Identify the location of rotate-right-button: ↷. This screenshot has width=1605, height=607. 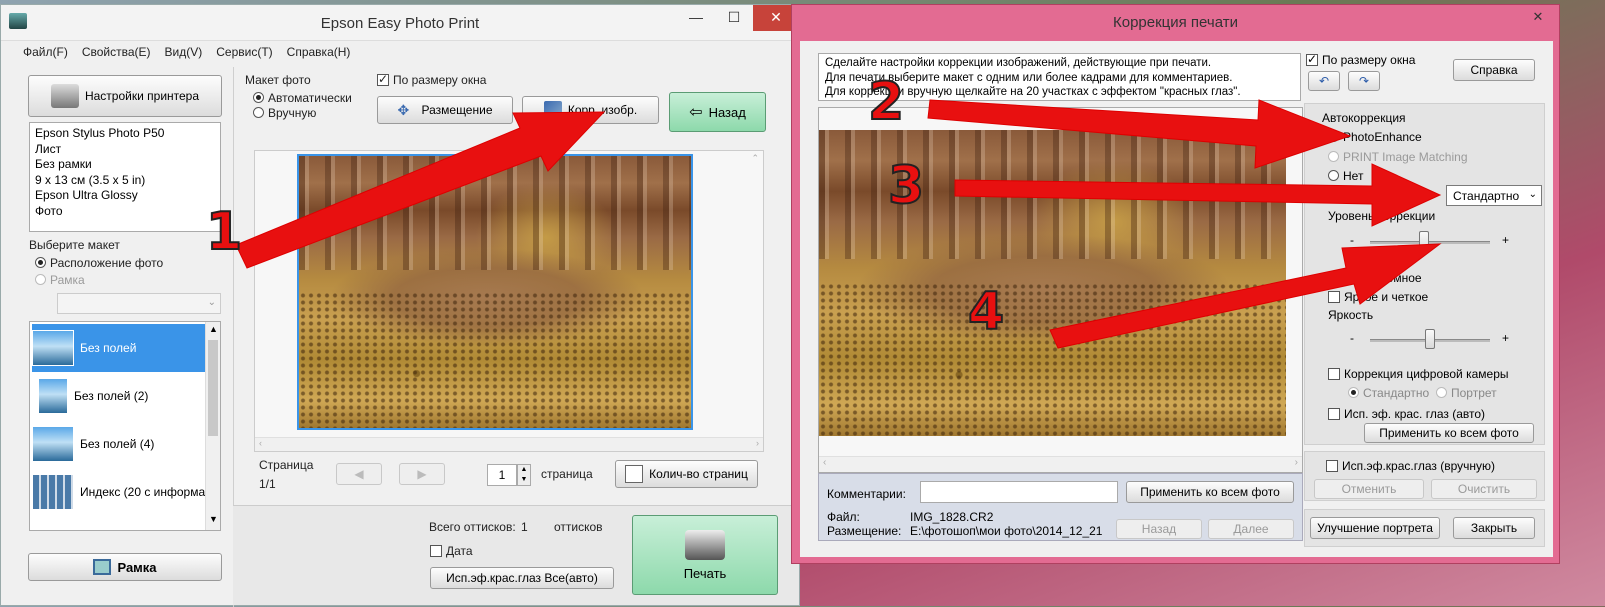
(1364, 81).